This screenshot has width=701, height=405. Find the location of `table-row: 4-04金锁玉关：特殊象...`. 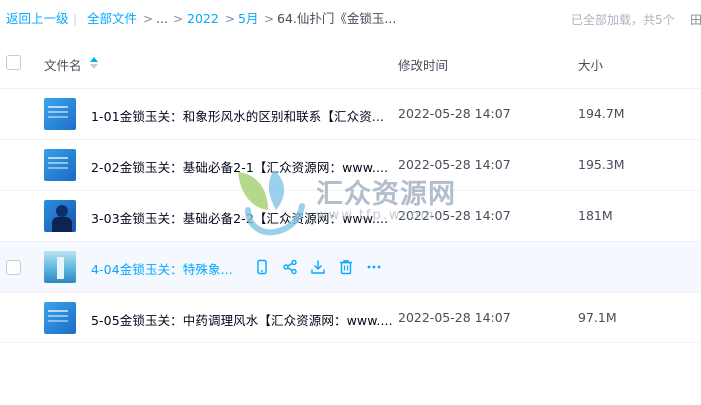

table-row: 4-04金锁玉关：特殊象... is located at coordinates (350, 266).